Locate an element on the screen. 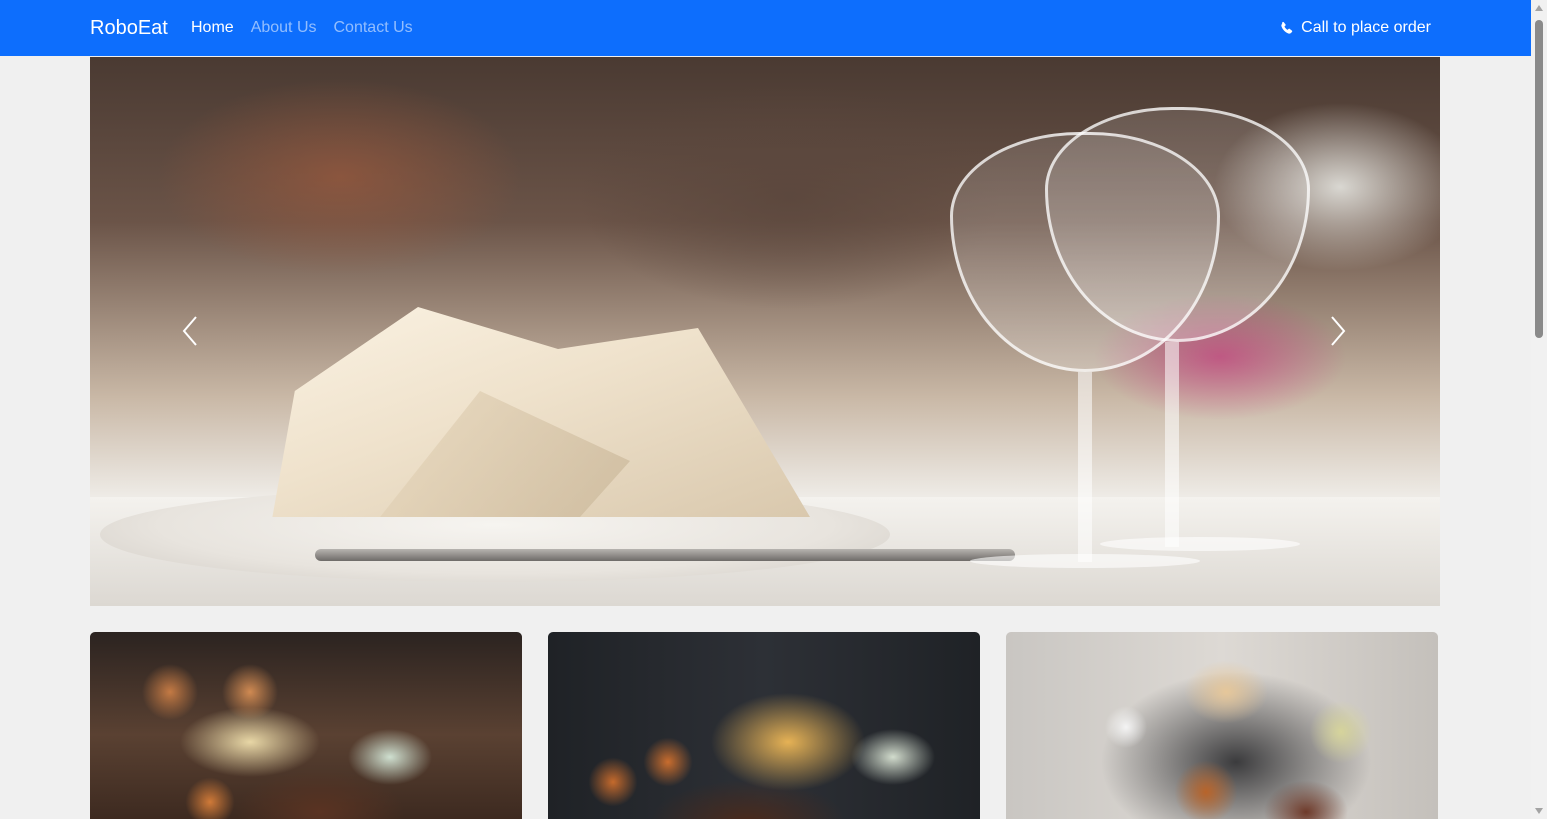 The height and width of the screenshot is (819, 1547). nav-links: Home About Us Contact Us is located at coordinates (302, 28).